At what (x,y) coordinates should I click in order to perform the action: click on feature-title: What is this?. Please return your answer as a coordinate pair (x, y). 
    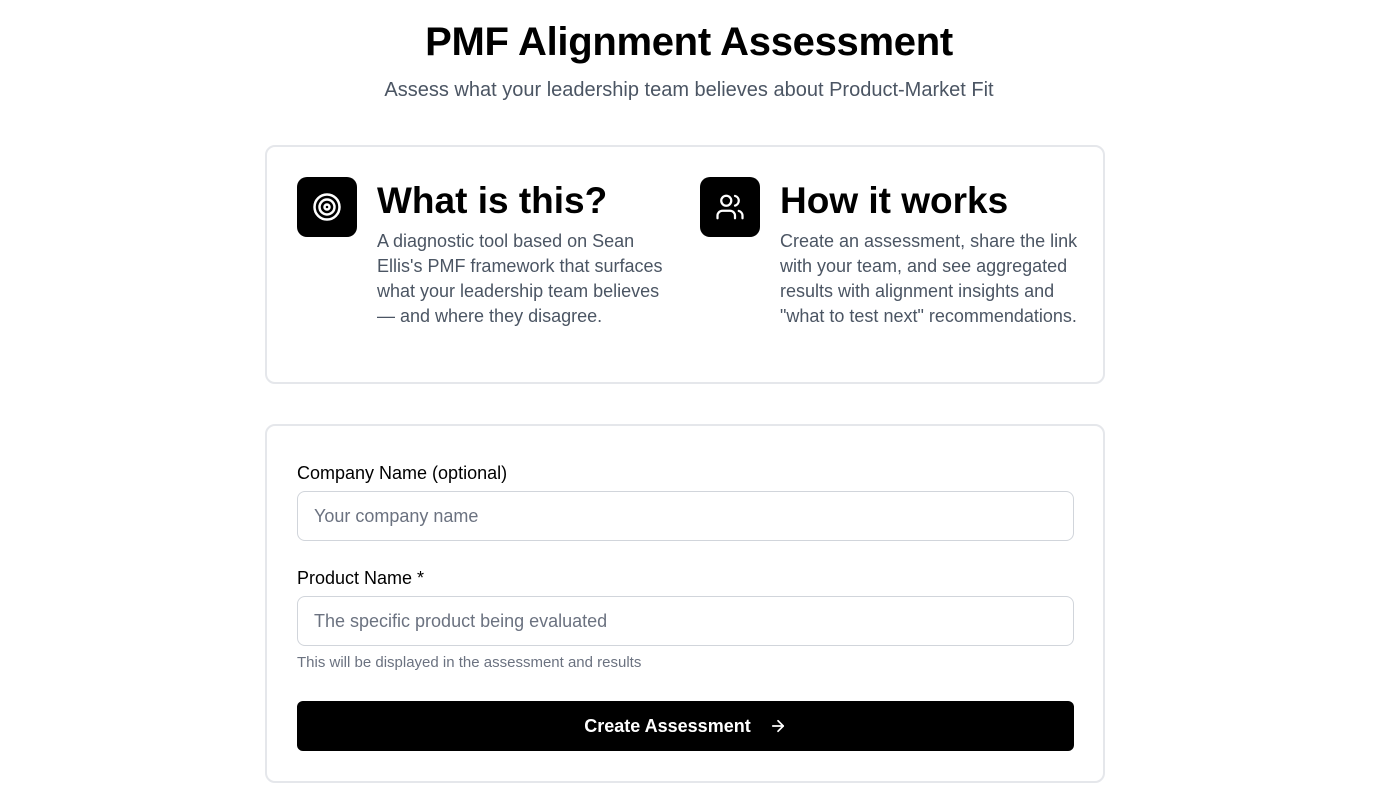
    Looking at the image, I should click on (492, 200).